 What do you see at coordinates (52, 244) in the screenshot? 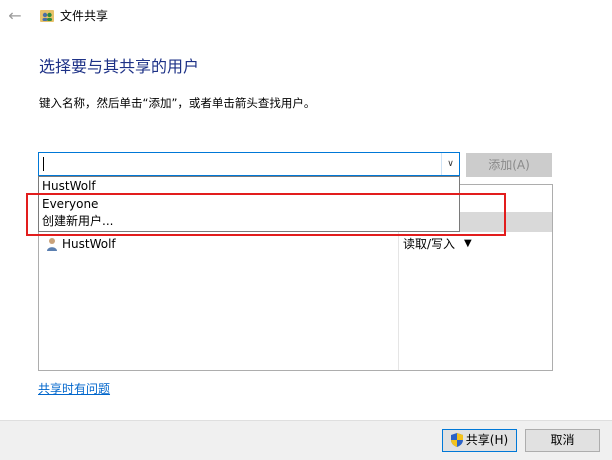
I see `user-icon` at bounding box center [52, 244].